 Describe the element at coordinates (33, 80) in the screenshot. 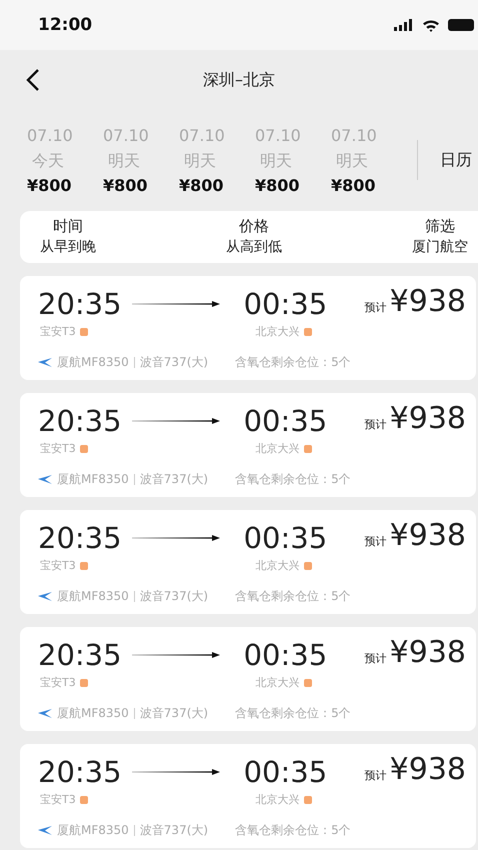

I see `back-icon` at that location.